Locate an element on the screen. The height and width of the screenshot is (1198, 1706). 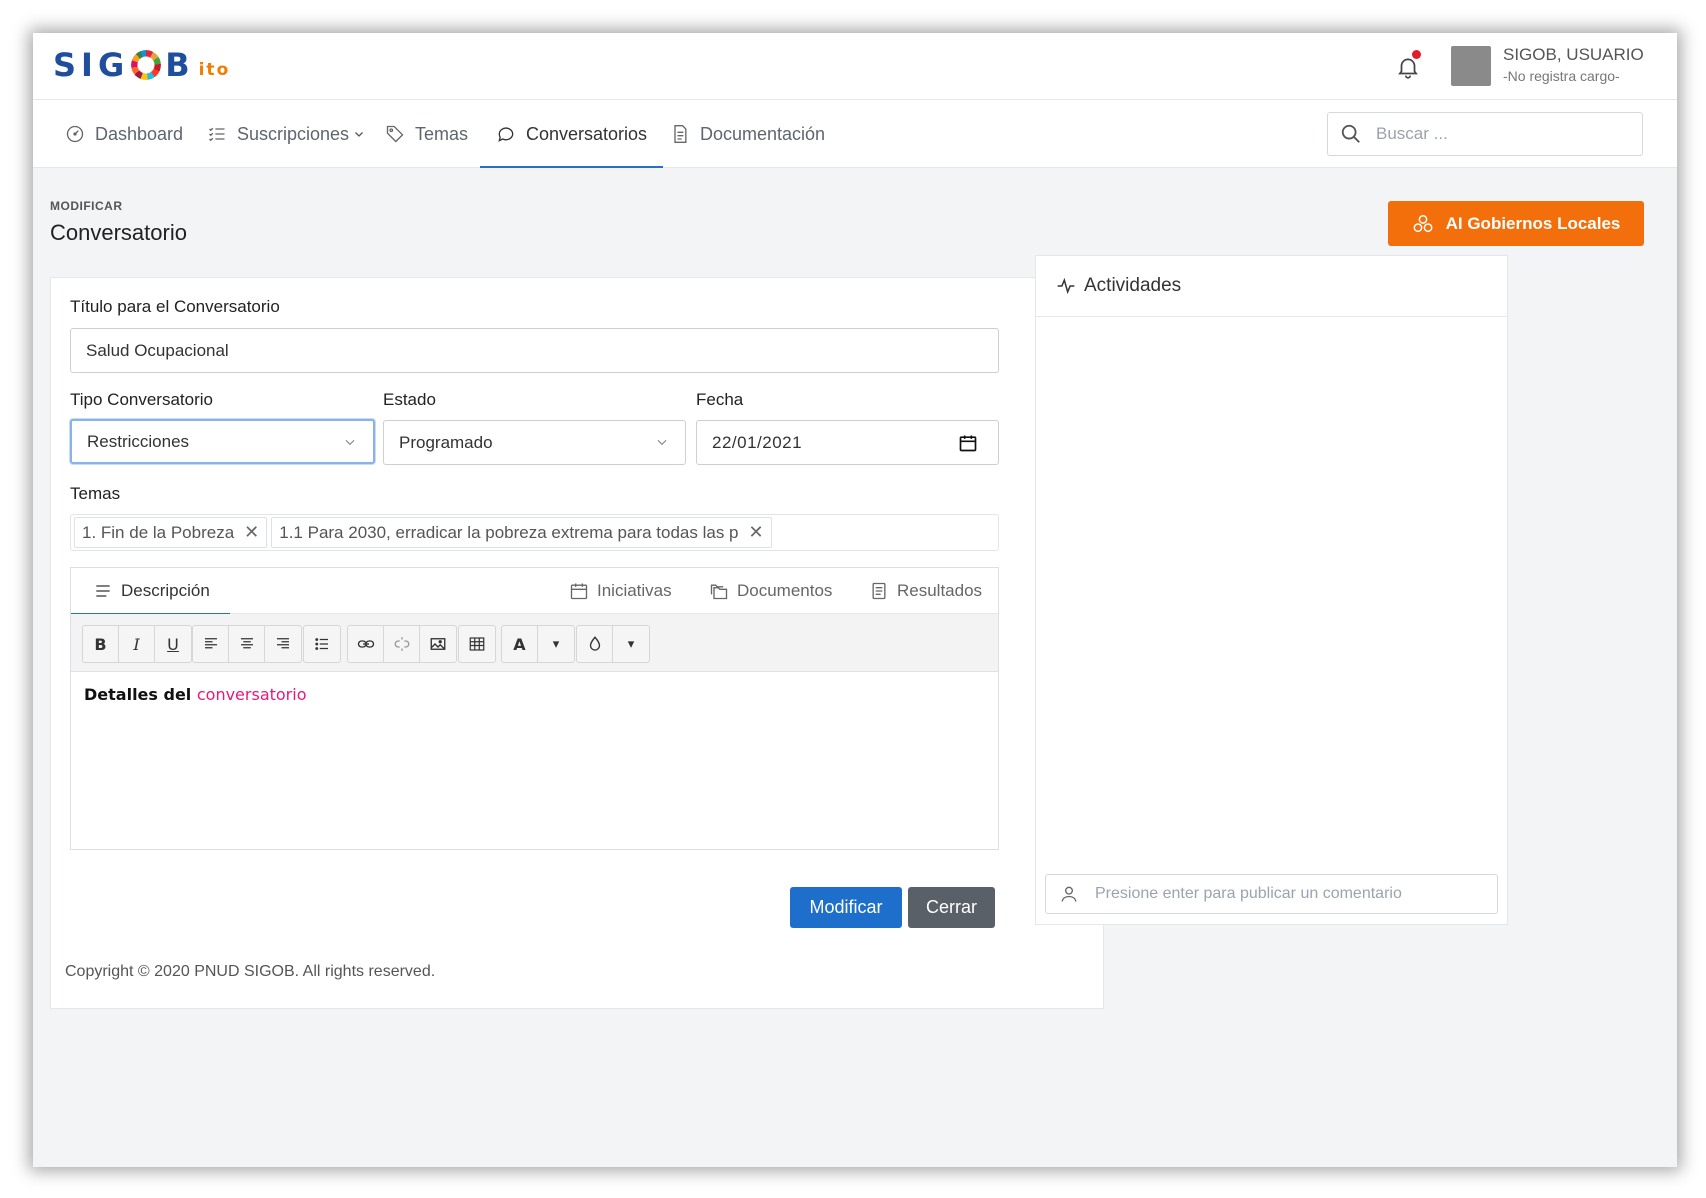
search-input is located at coordinates (1496, 134).